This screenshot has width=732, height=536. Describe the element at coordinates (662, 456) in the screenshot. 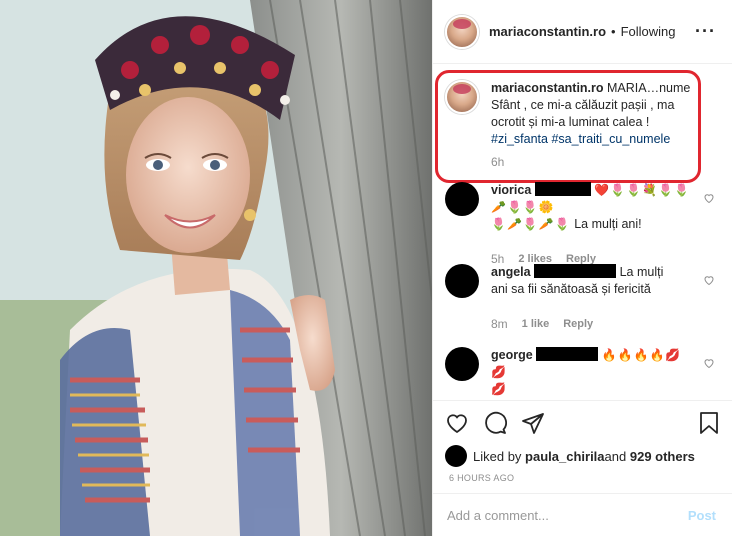

I see `likes-count: 929 others` at that location.